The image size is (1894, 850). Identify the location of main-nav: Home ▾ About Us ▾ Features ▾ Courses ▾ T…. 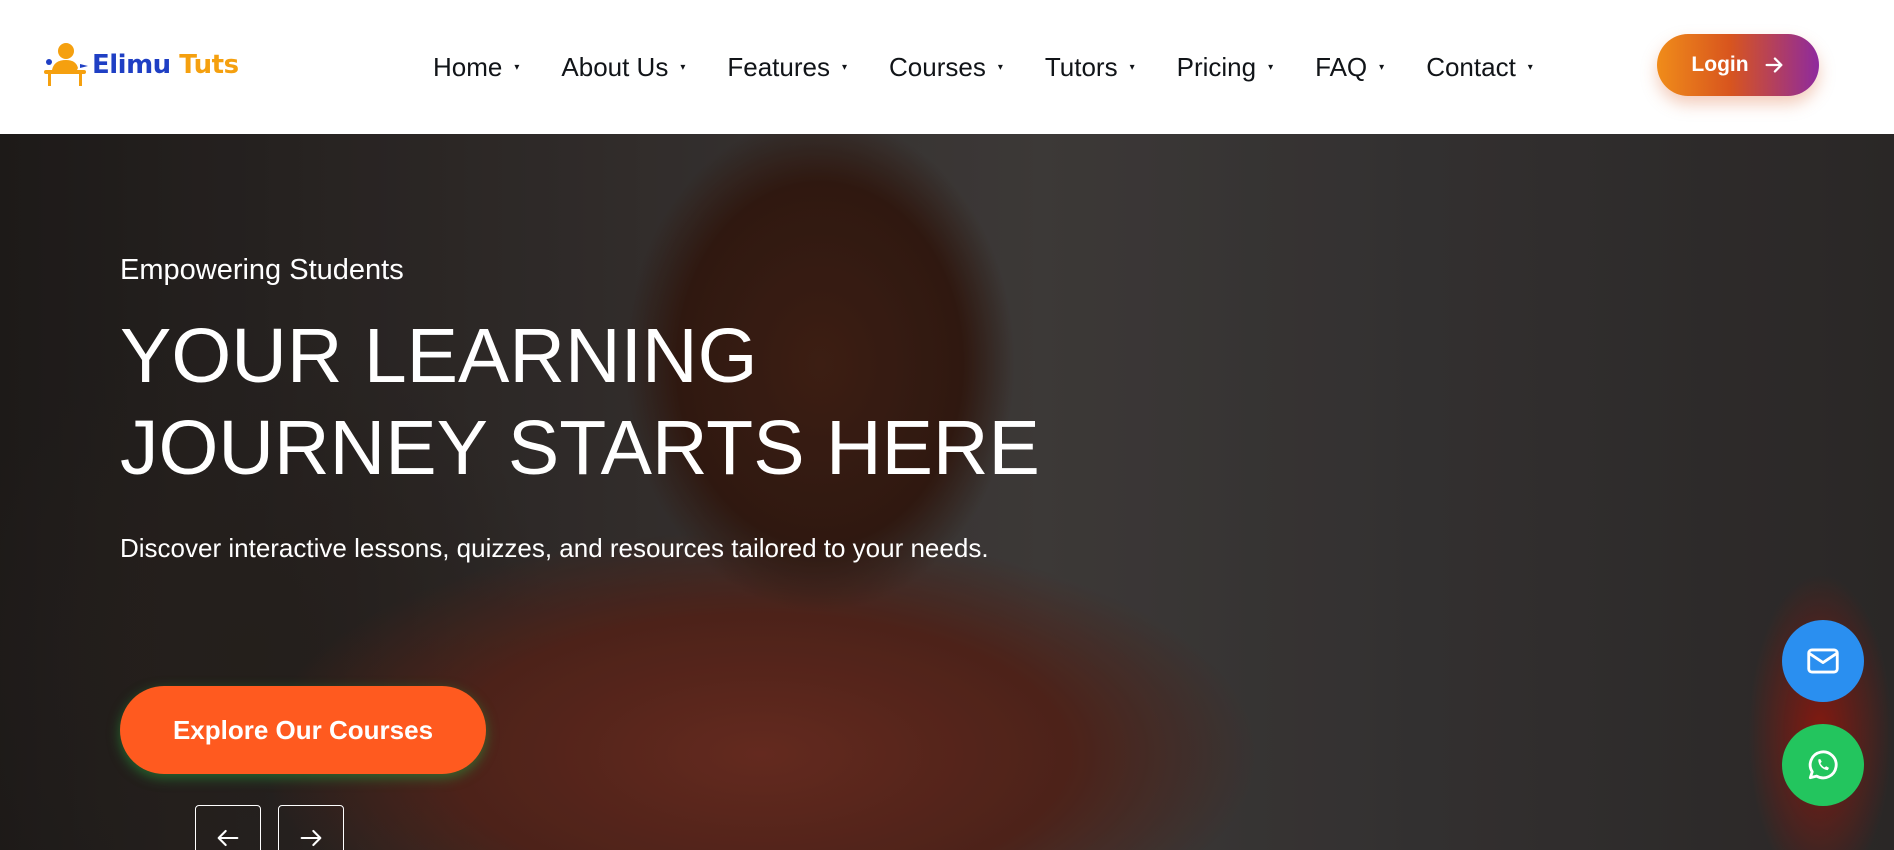
(1004, 67).